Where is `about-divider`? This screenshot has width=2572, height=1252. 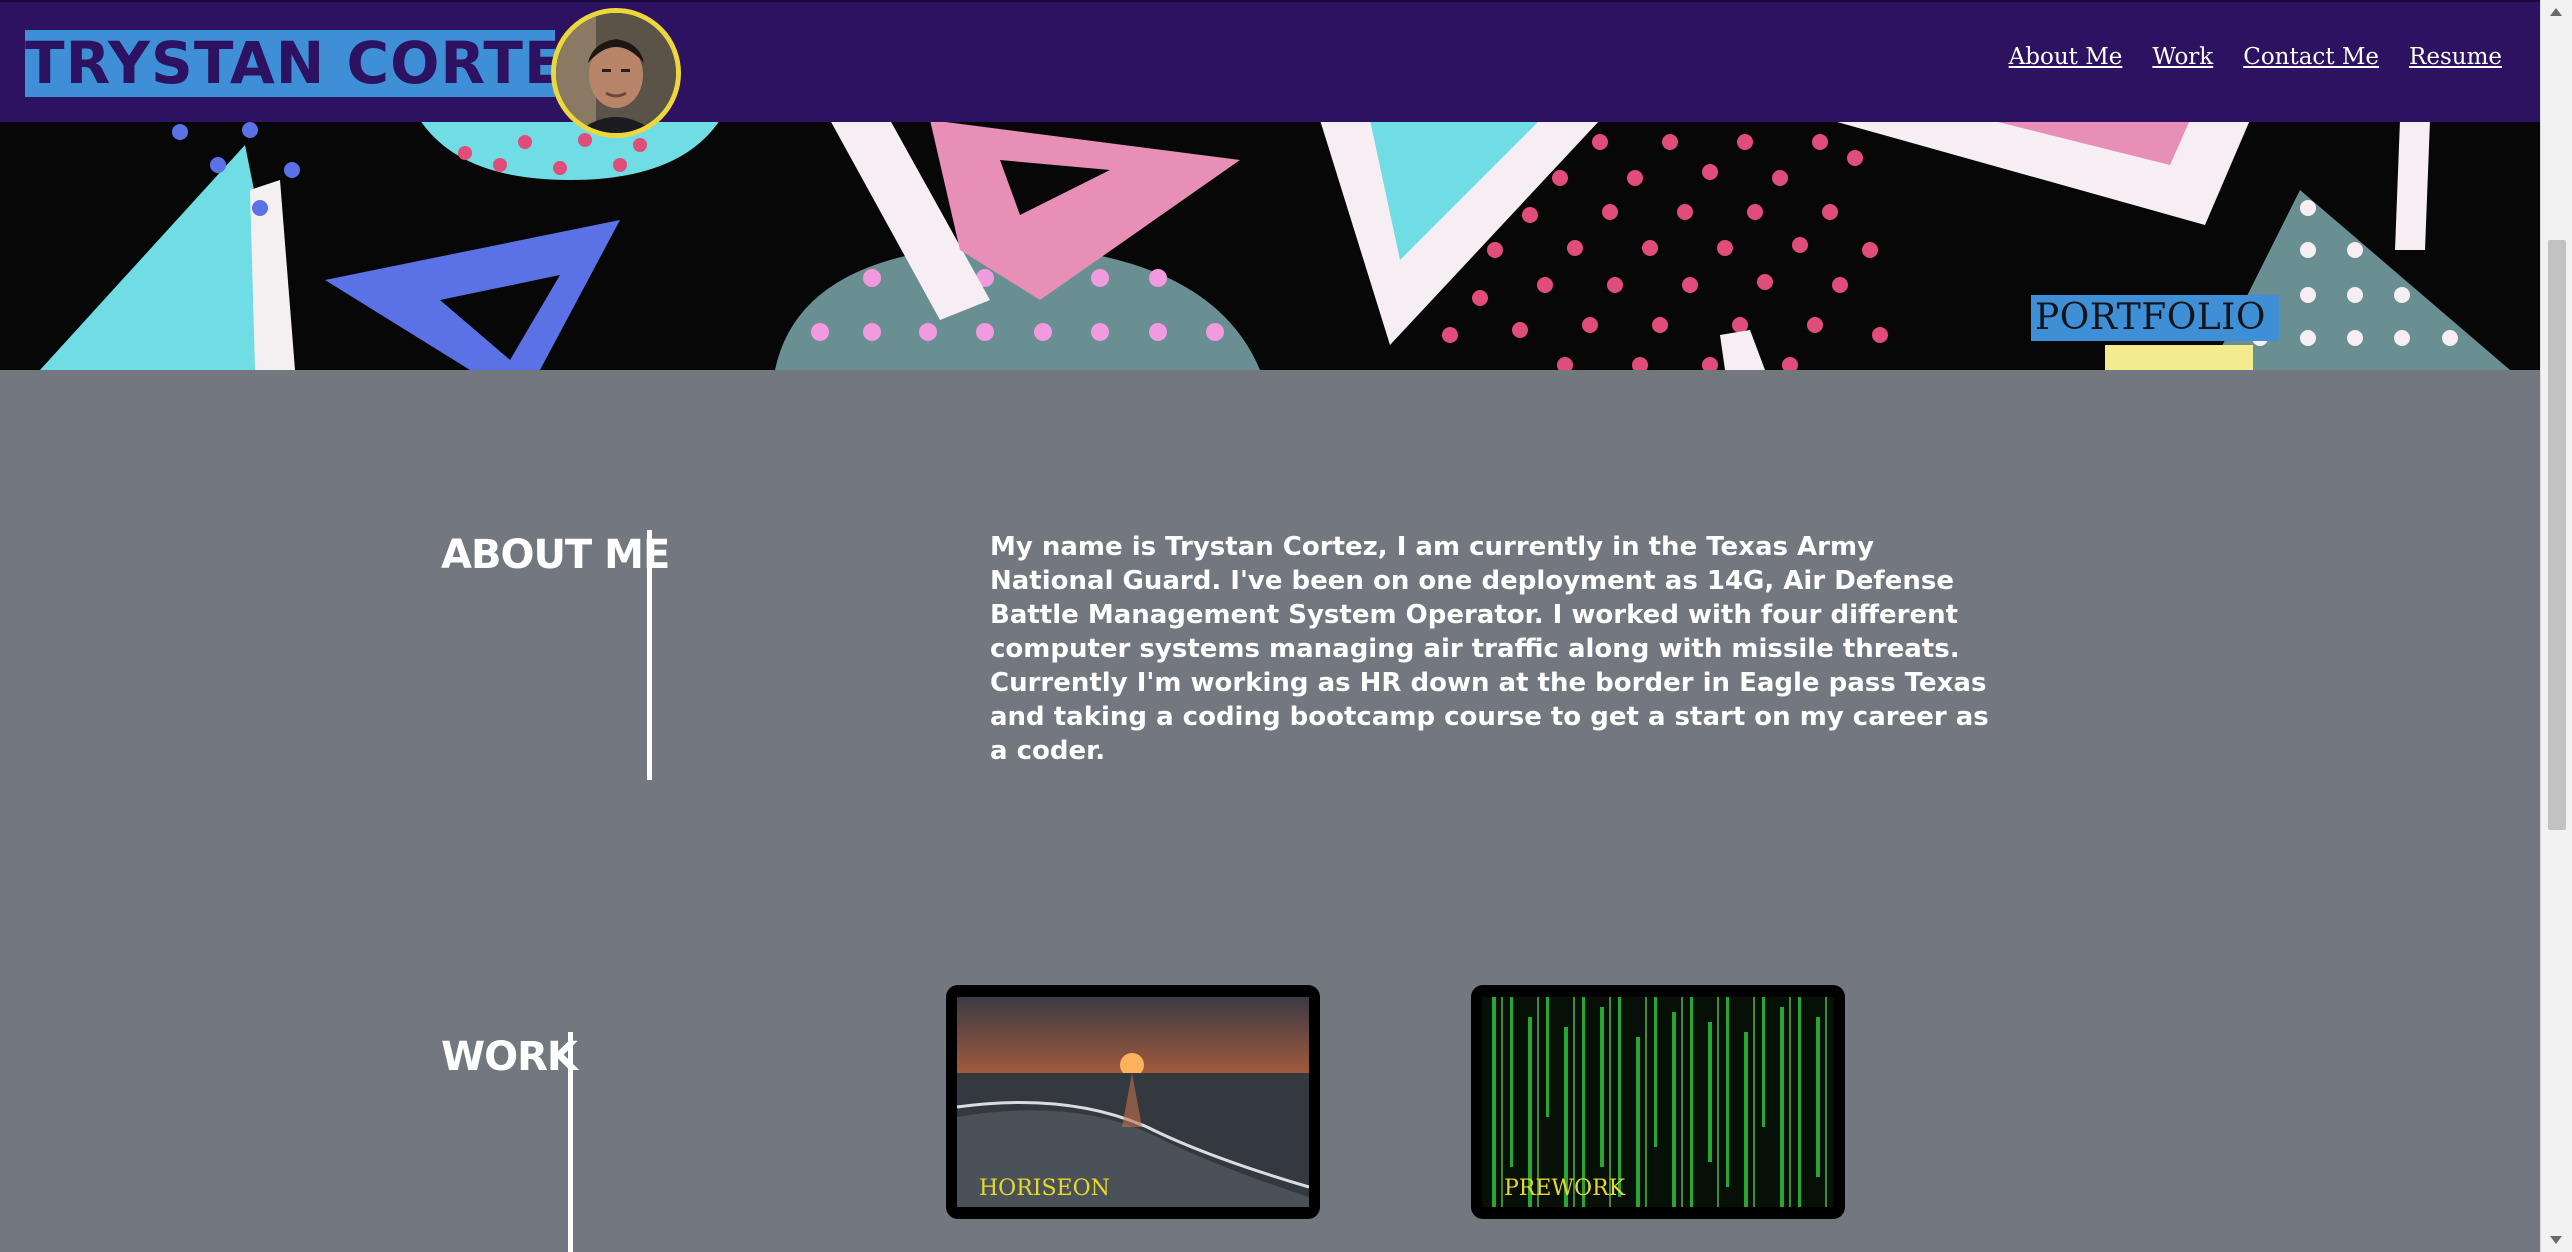 about-divider is located at coordinates (649, 655).